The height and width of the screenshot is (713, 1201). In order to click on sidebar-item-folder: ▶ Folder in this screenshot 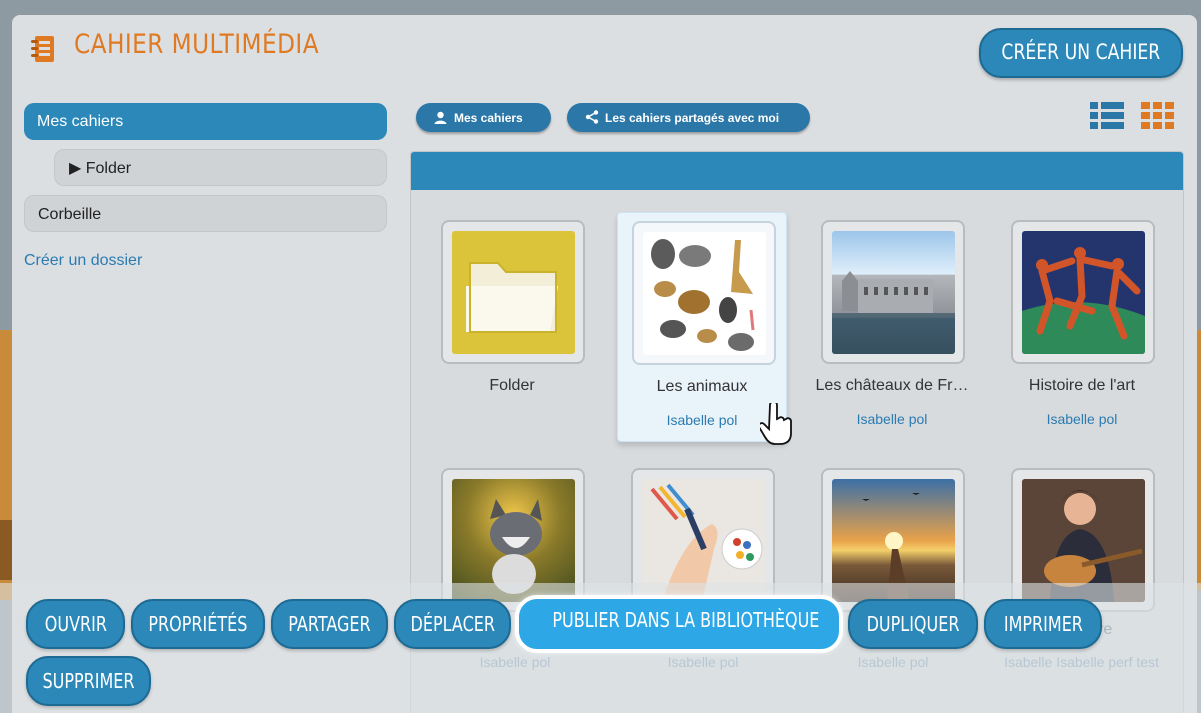, I will do `click(220, 167)`.